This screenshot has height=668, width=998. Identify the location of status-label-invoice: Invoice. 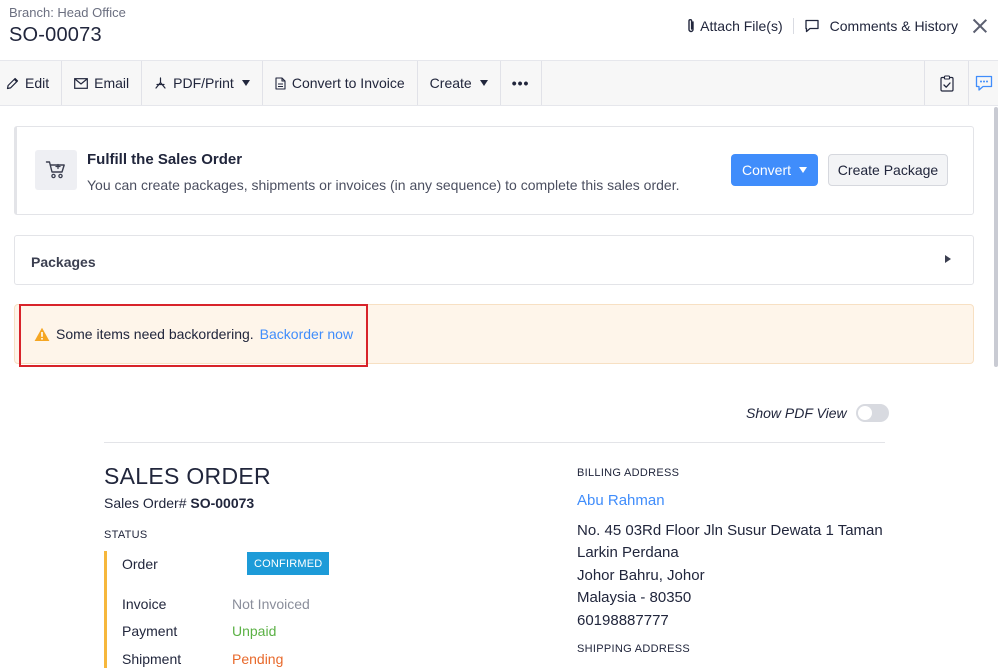
(144, 604).